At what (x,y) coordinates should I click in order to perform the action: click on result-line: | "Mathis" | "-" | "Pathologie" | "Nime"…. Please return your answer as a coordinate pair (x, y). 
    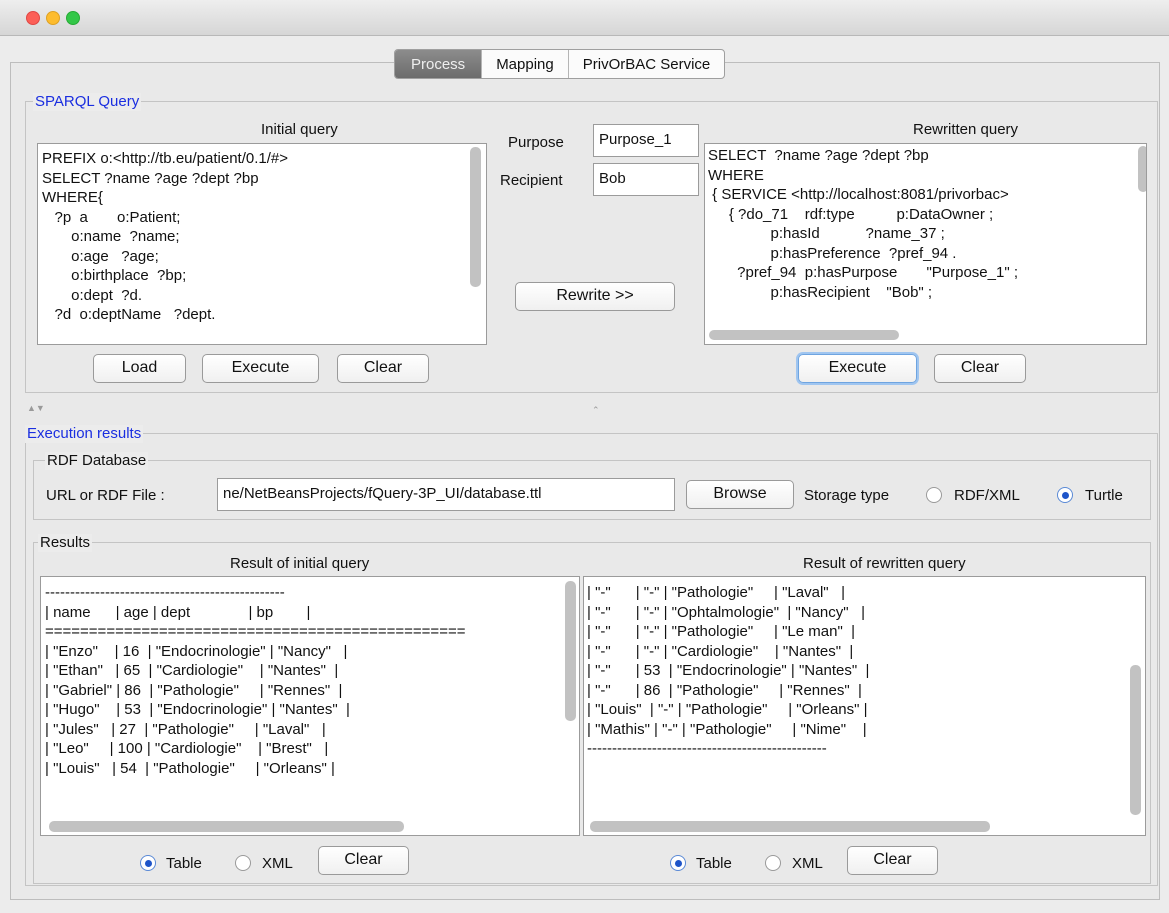
    Looking at the image, I should click on (727, 729).